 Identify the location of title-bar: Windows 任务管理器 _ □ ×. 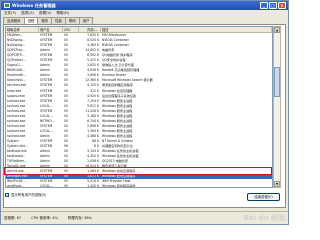
(144, 5).